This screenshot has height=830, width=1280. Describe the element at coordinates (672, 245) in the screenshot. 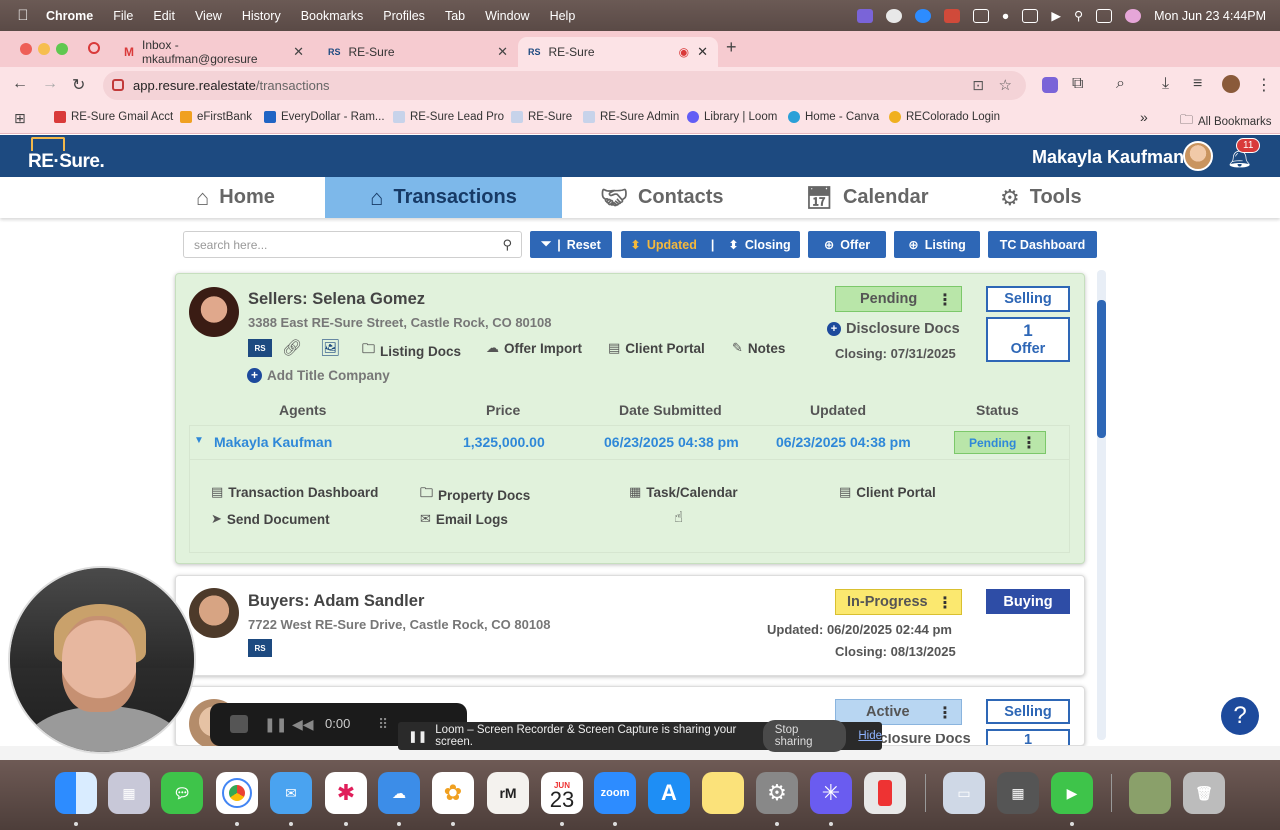

I see `sort-updated-button: Updated` at that location.